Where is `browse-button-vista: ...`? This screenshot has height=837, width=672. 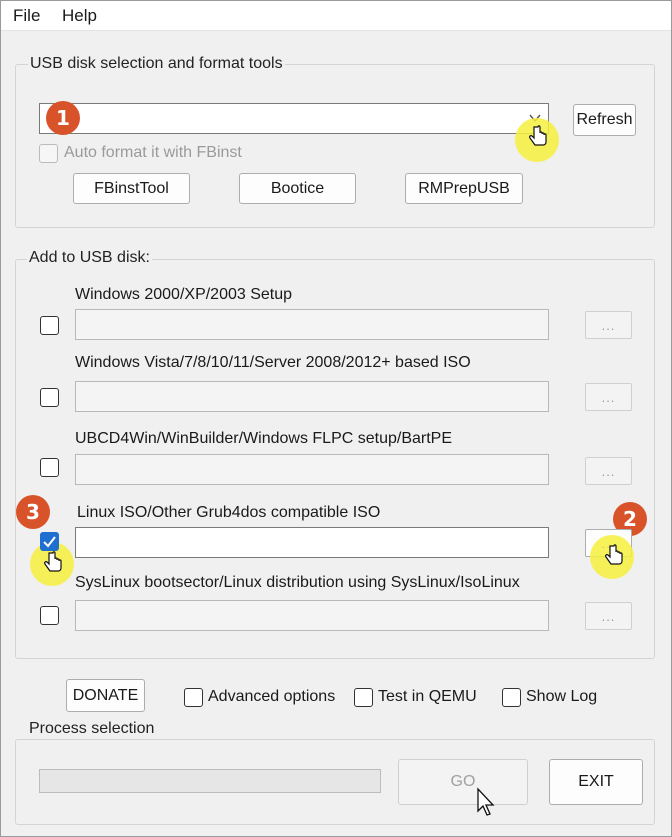
browse-button-vista: ... is located at coordinates (608, 397).